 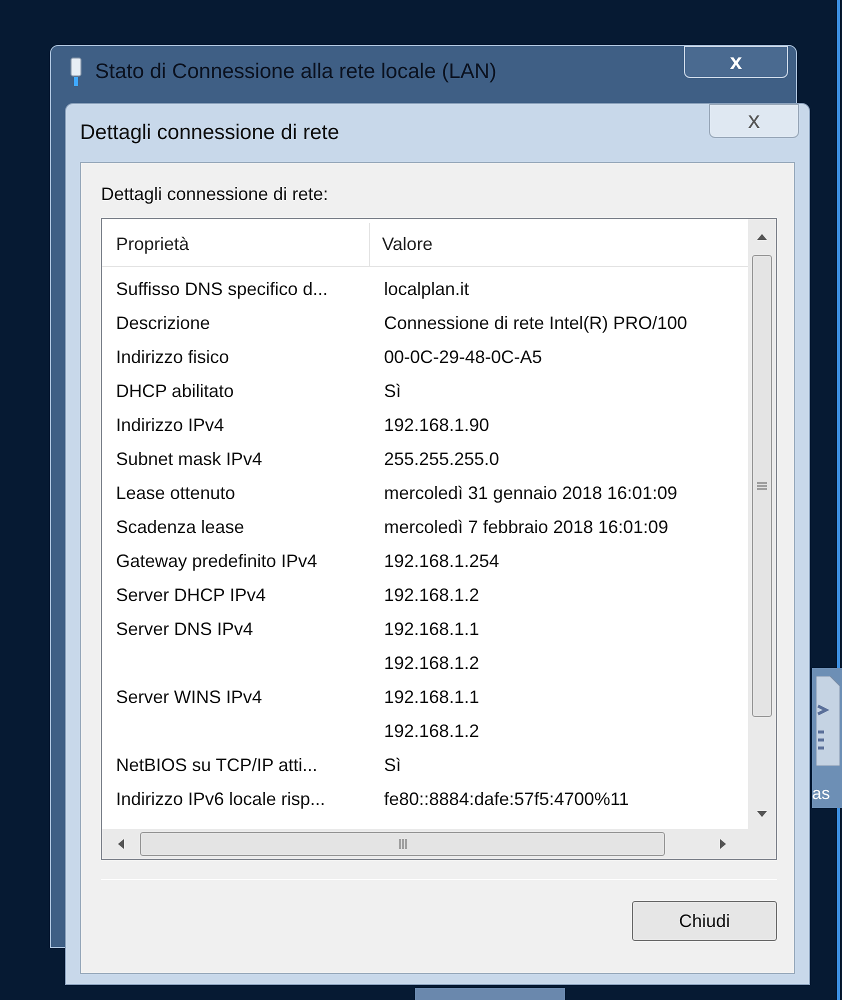 I want to click on scroll-up-icon, so click(x=762, y=237).